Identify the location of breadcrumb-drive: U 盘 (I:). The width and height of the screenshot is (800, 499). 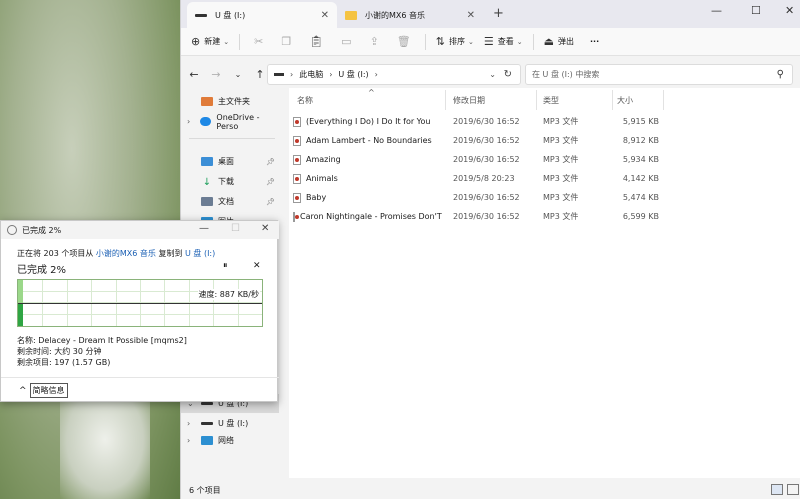
(353, 74).